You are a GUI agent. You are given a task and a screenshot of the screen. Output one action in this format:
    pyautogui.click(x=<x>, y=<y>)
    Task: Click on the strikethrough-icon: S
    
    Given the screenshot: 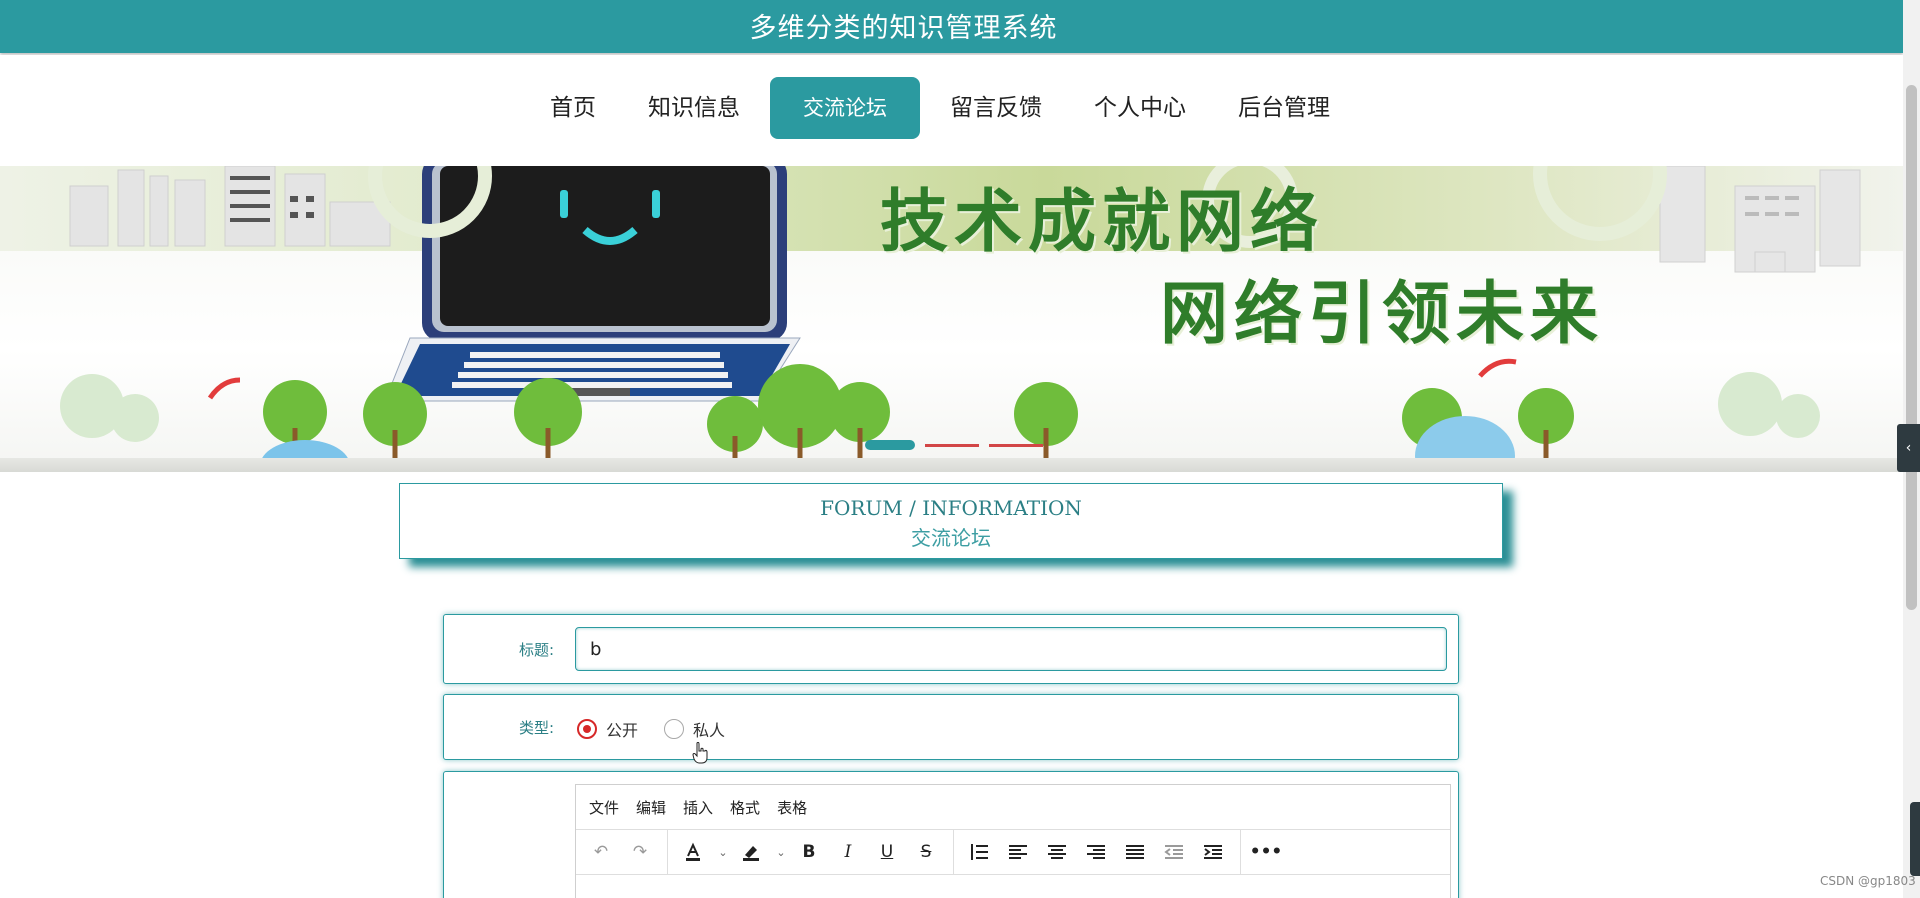 What is the action you would take?
    pyautogui.click(x=926, y=852)
    